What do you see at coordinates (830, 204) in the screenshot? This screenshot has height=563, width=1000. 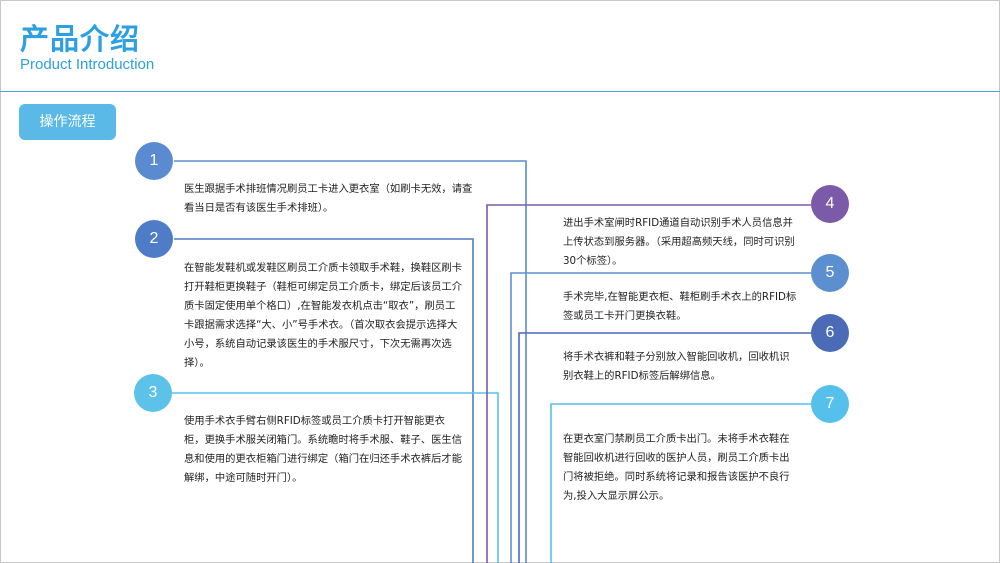 I see `step-4-badge: 4` at bounding box center [830, 204].